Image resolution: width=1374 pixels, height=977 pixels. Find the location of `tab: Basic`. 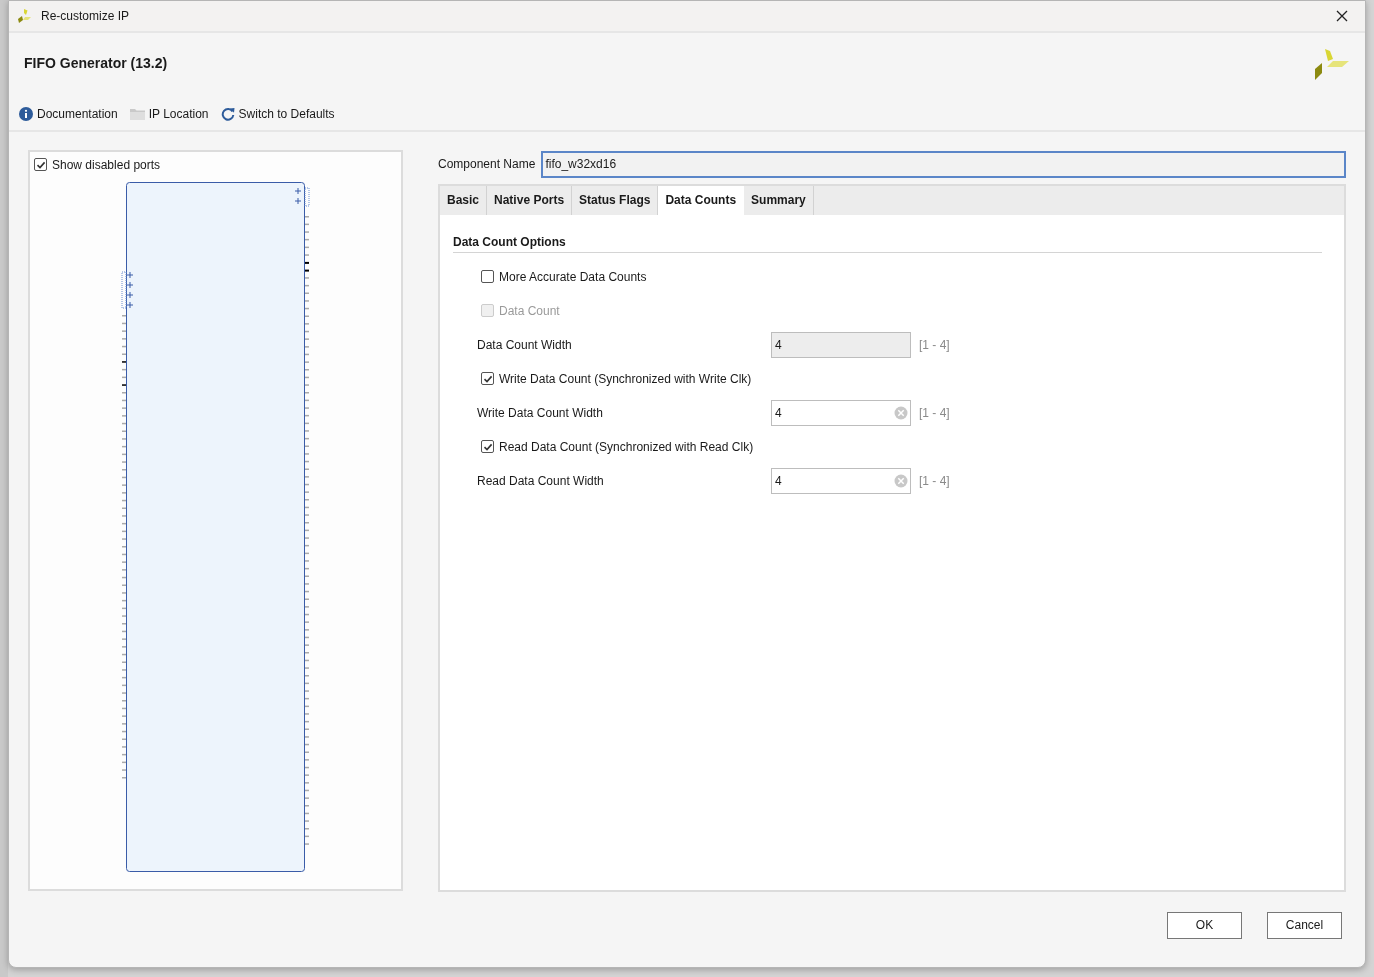

tab: Basic is located at coordinates (464, 200).